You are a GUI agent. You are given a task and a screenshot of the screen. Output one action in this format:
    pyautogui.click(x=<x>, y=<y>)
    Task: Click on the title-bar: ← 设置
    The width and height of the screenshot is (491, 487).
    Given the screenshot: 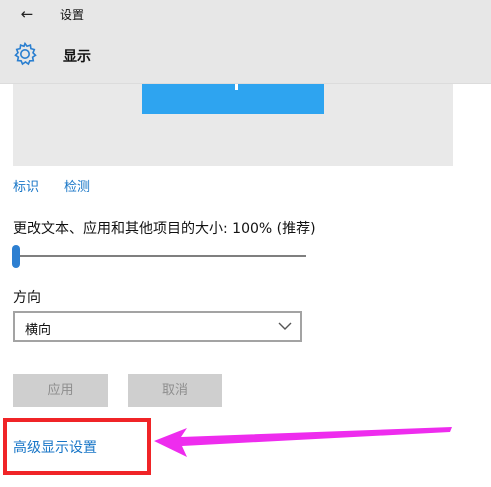 What is the action you would take?
    pyautogui.click(x=245, y=15)
    